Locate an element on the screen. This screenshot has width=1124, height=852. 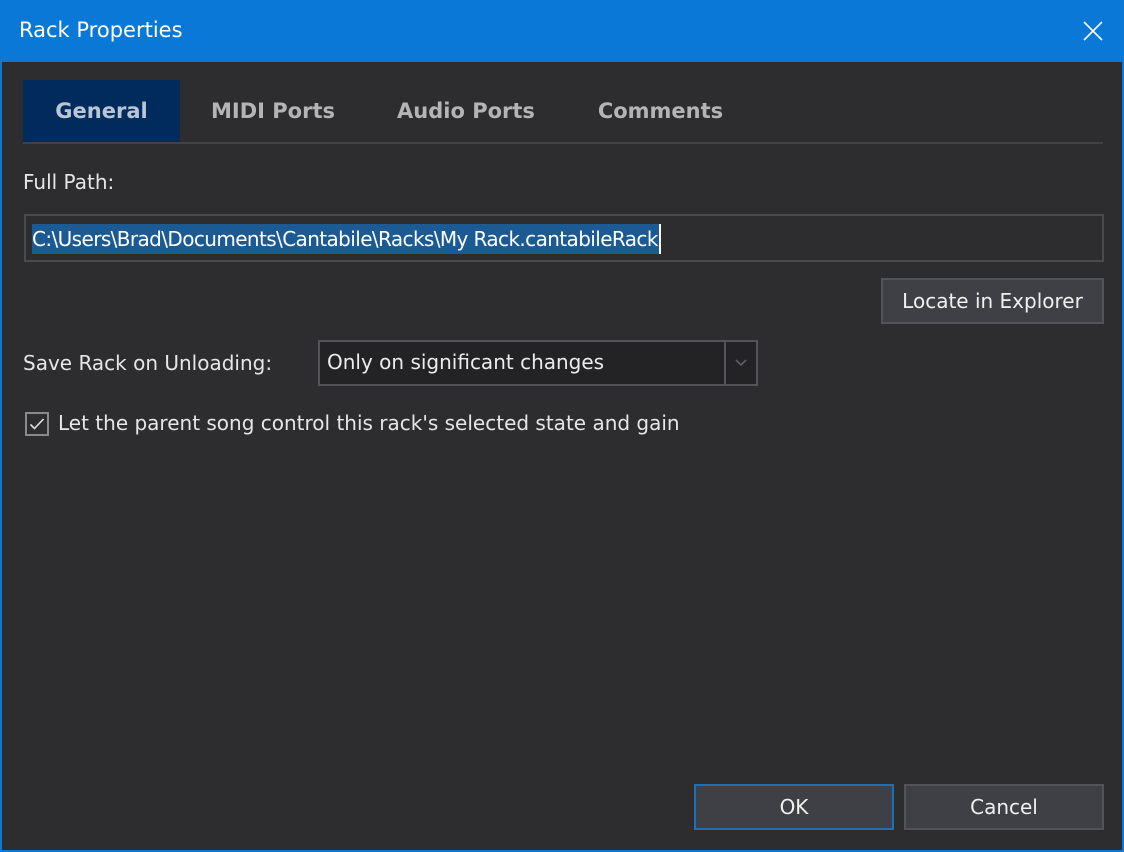
save-rack-select: Only on significant changes is located at coordinates (538, 363).